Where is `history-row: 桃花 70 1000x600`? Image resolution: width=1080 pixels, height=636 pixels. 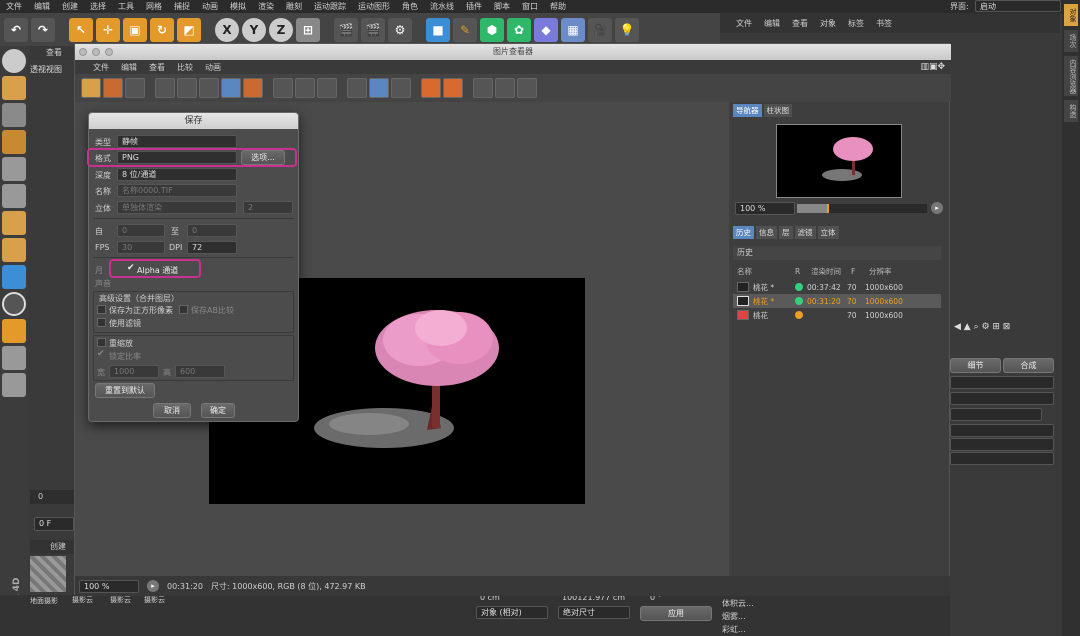 history-row: 桃花 70 1000x600 is located at coordinates (837, 315).